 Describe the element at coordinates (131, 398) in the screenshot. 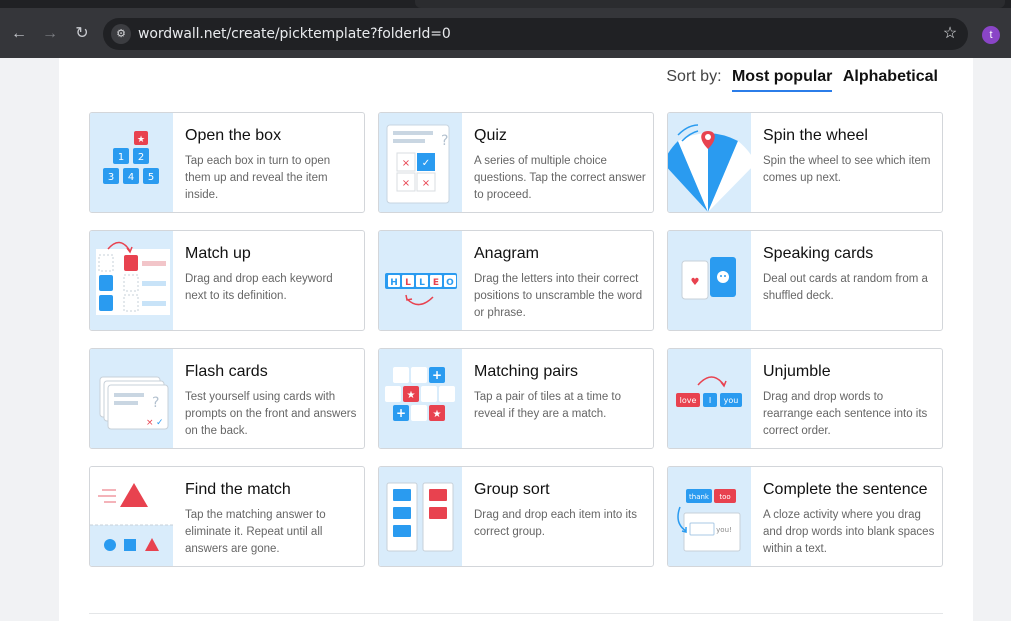

I see `flash-cards-thumbnail: ? × ✓` at that location.